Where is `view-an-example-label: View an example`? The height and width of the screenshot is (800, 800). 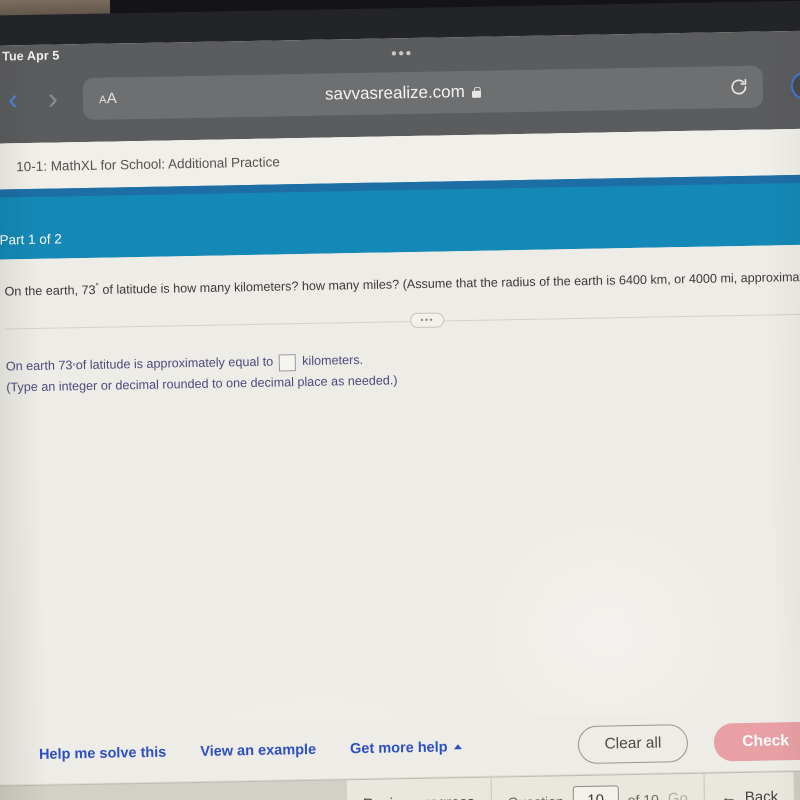
view-an-example-label: View an example is located at coordinates (258, 750).